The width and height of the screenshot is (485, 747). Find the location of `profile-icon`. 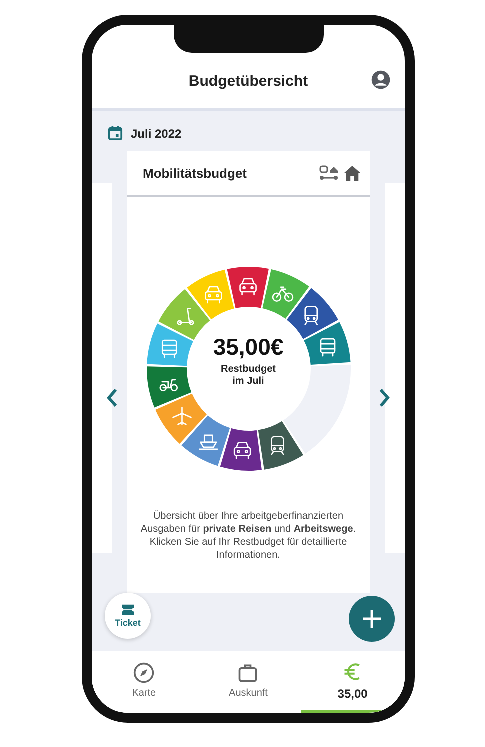

profile-icon is located at coordinates (381, 80).